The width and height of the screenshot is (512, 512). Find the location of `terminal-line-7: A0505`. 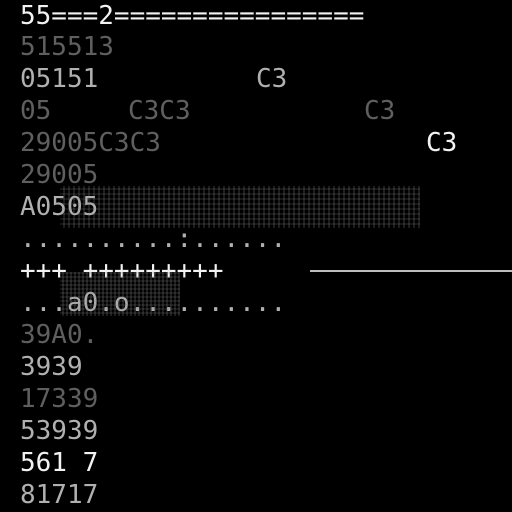

terminal-line-7: A0505 is located at coordinates (59, 207).